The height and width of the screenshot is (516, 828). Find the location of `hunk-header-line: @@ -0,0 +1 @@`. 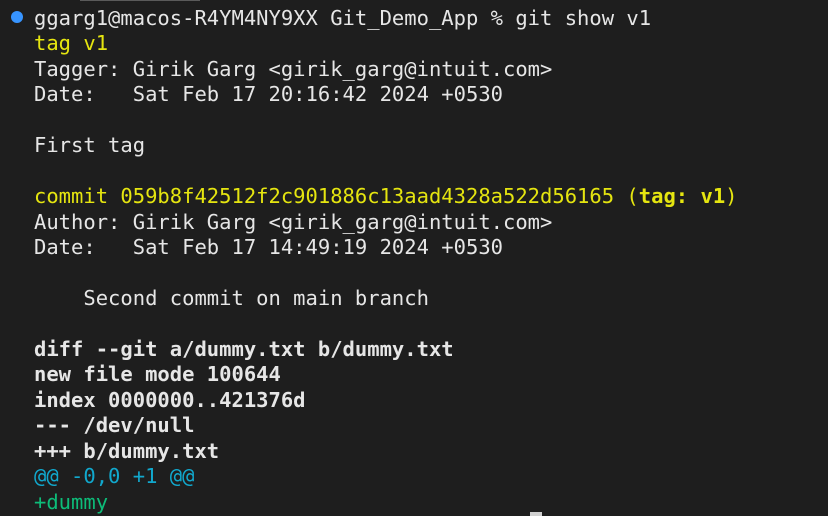

hunk-header-line: @@ -0,0 +1 @@ is located at coordinates (114, 476).